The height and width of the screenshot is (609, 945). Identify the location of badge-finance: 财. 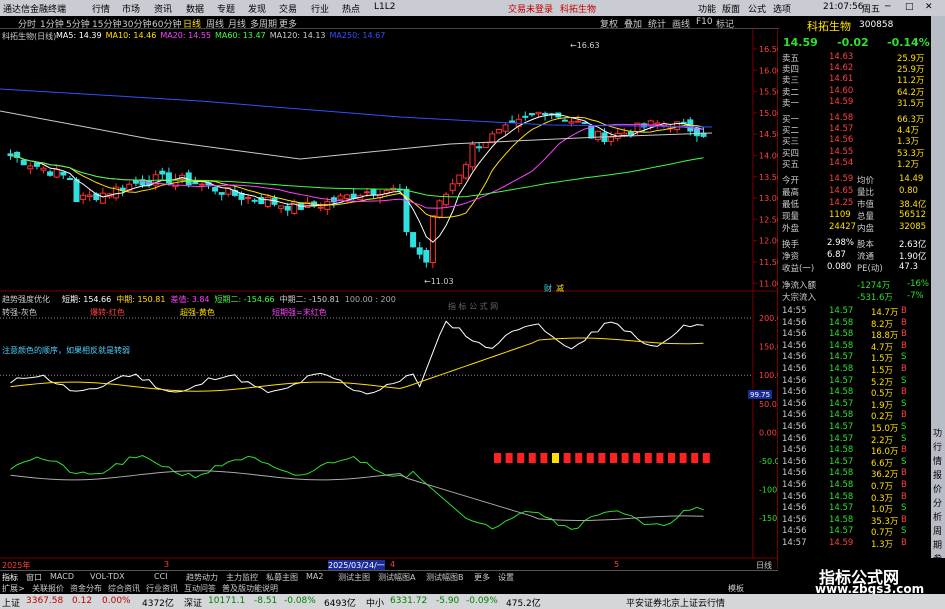
(548, 288).